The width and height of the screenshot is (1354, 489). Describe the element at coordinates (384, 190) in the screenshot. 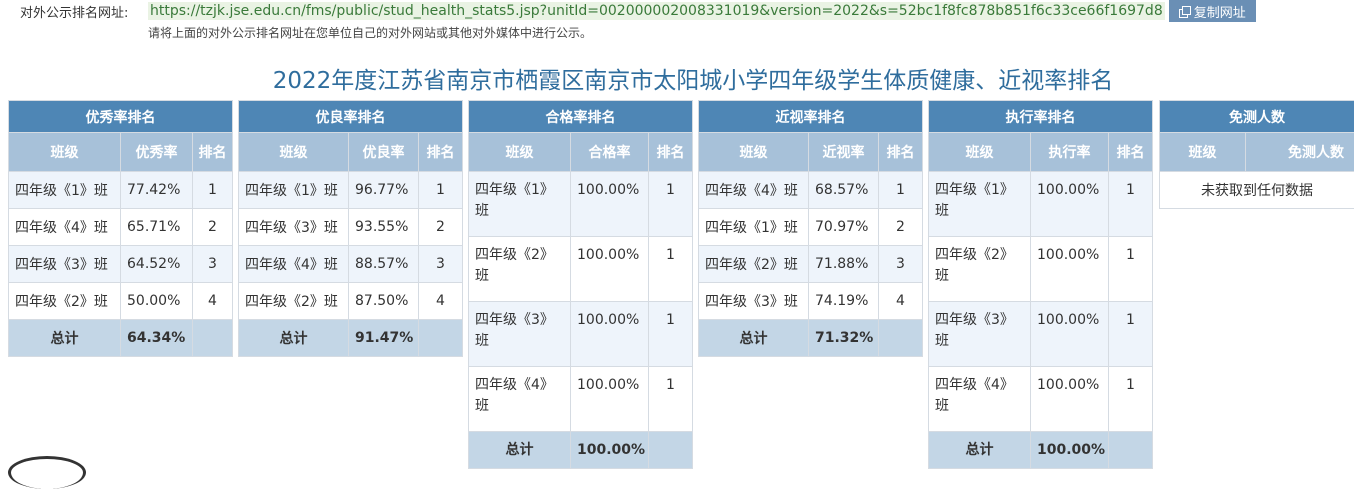

I see `rate-value: 96.77%` at that location.